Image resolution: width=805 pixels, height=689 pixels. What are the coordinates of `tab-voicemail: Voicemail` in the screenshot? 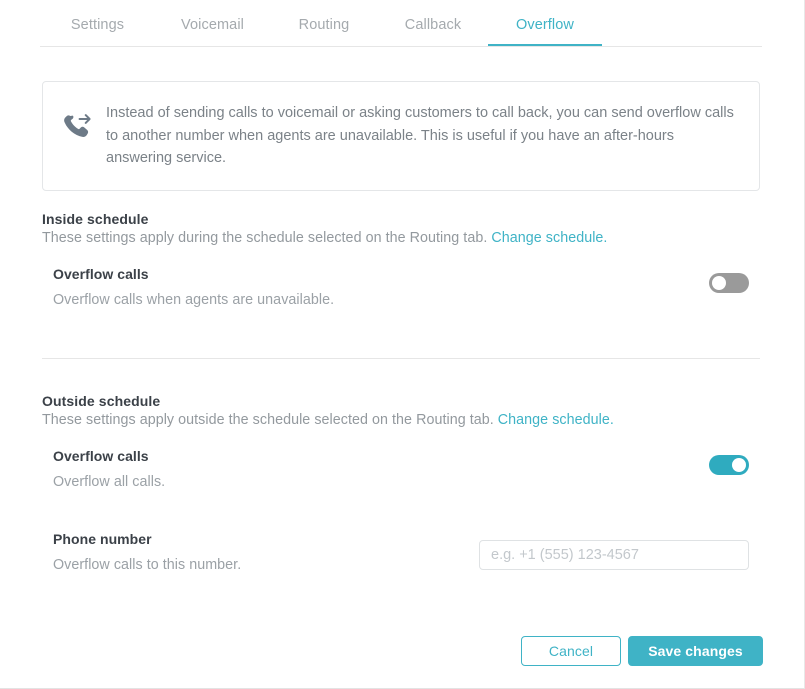 It's located at (212, 23).